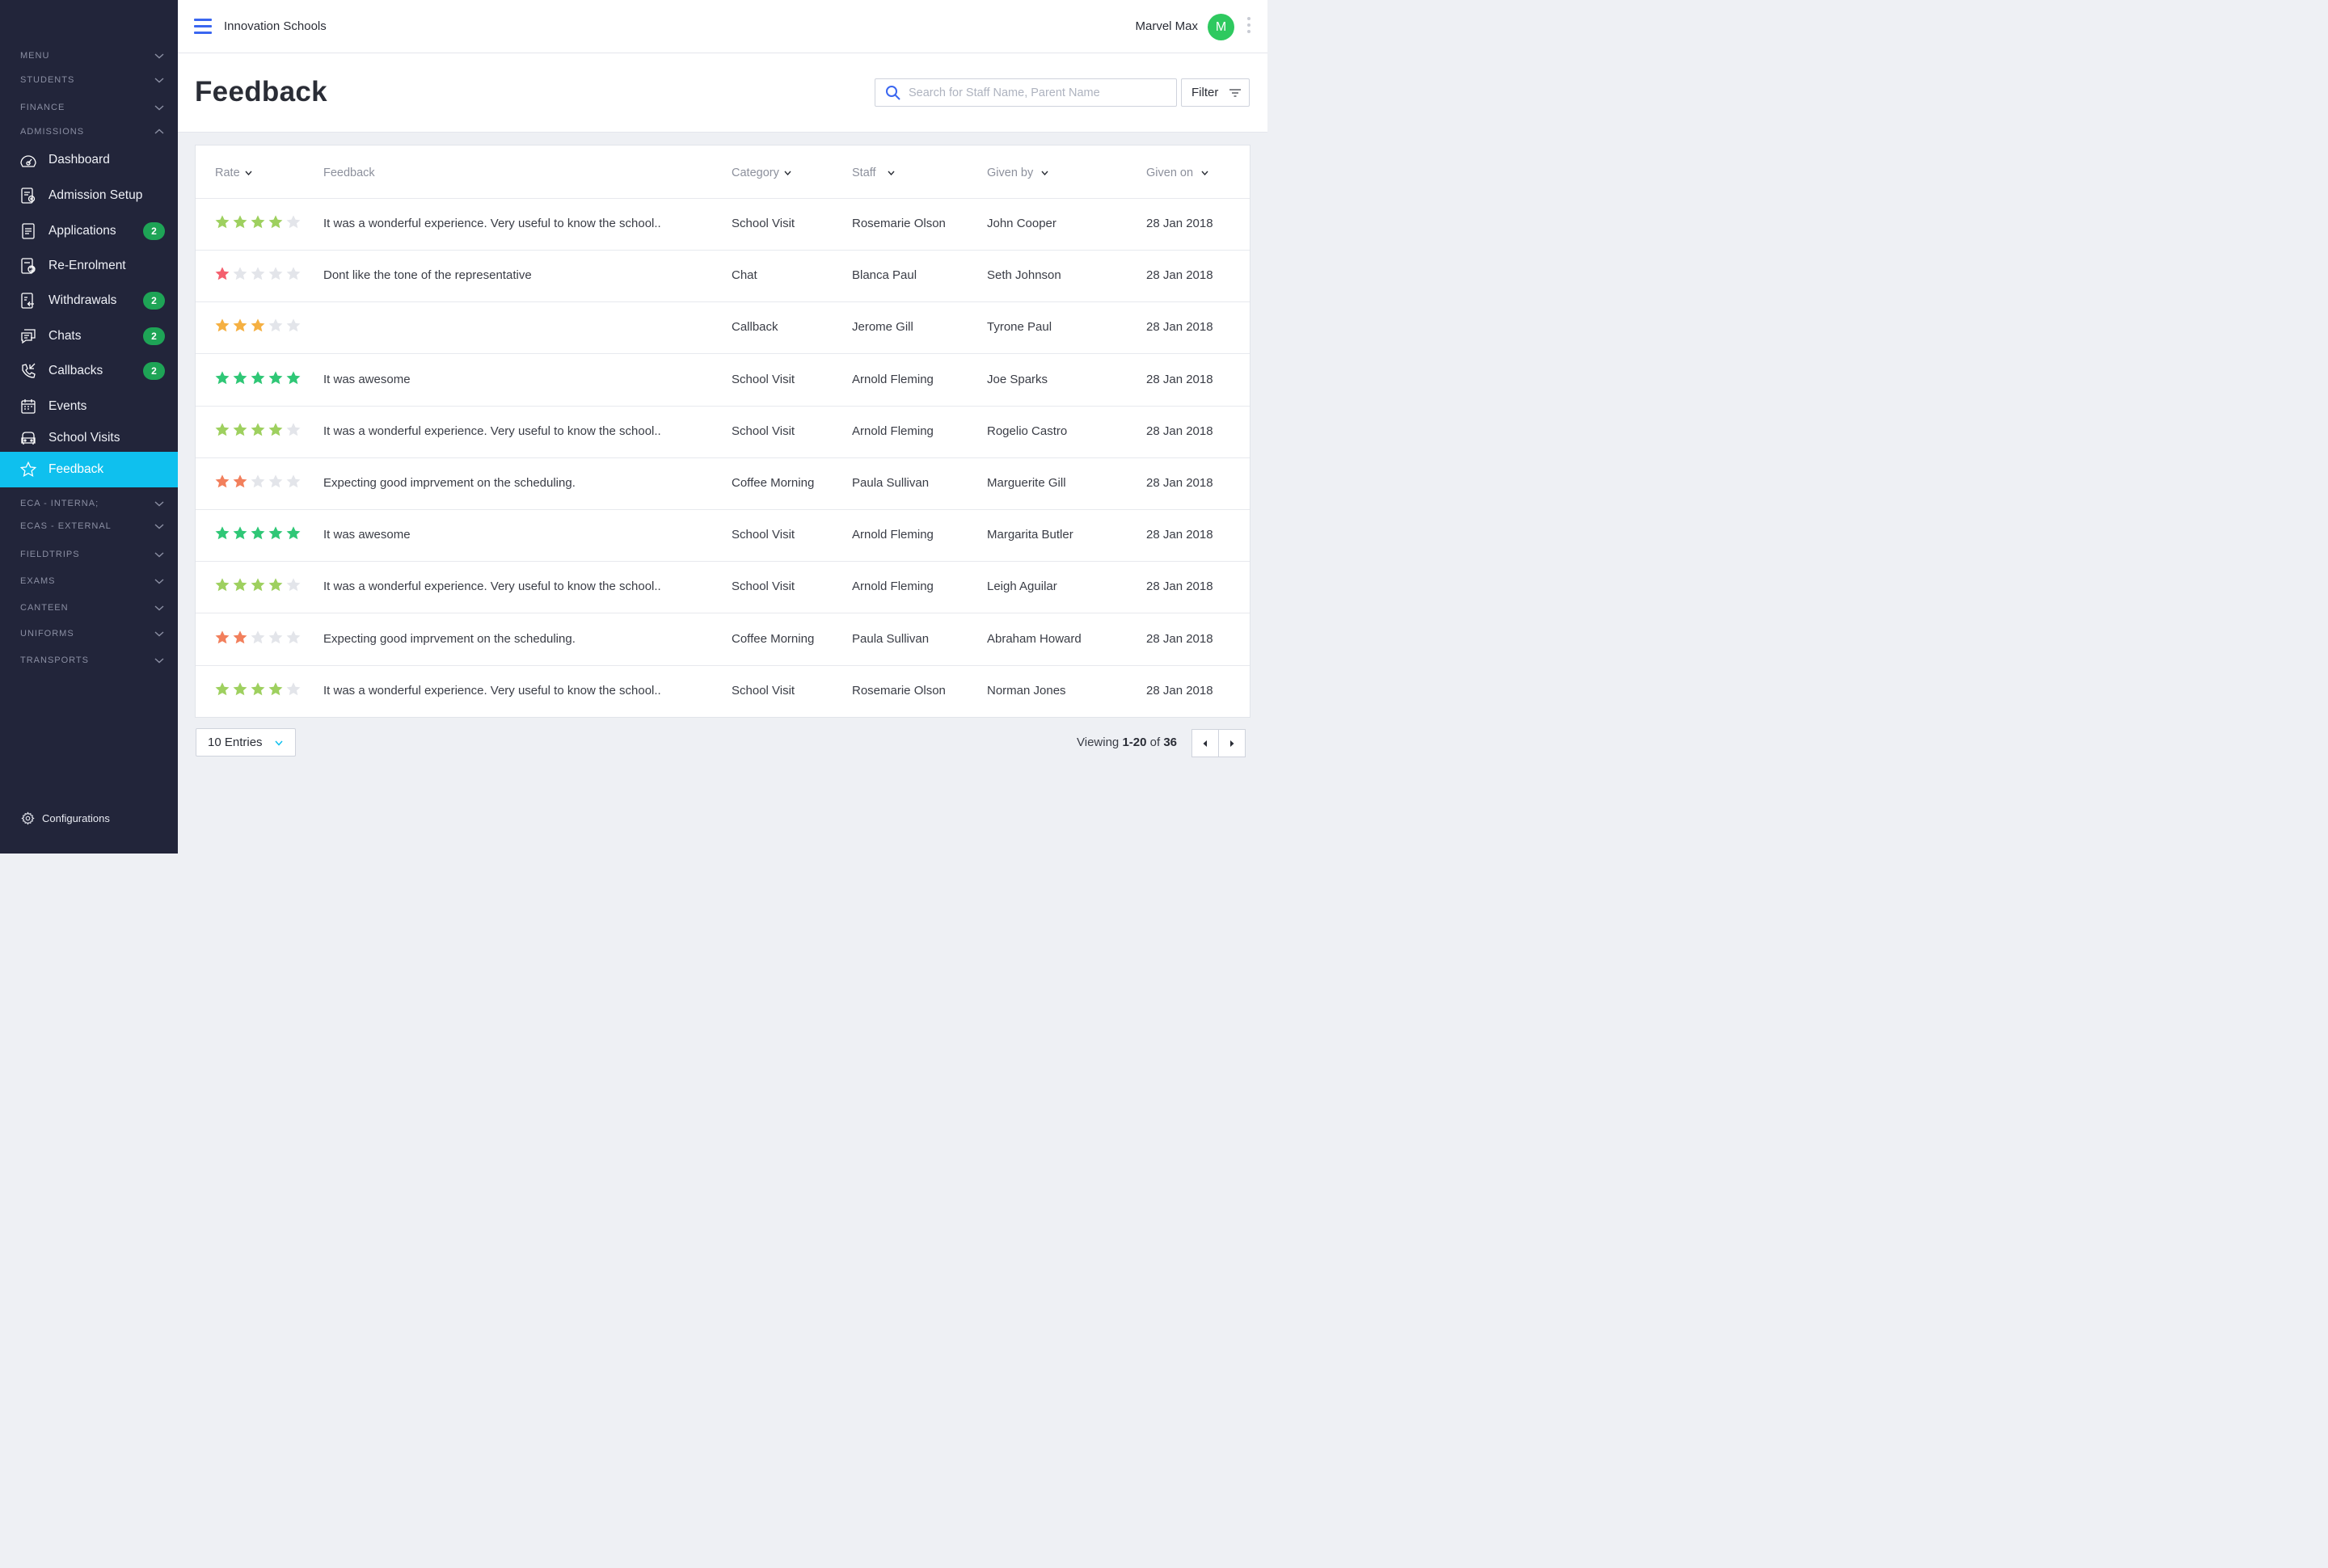  I want to click on sidebar-section-uniforms: UNIFORMS, so click(89, 633).